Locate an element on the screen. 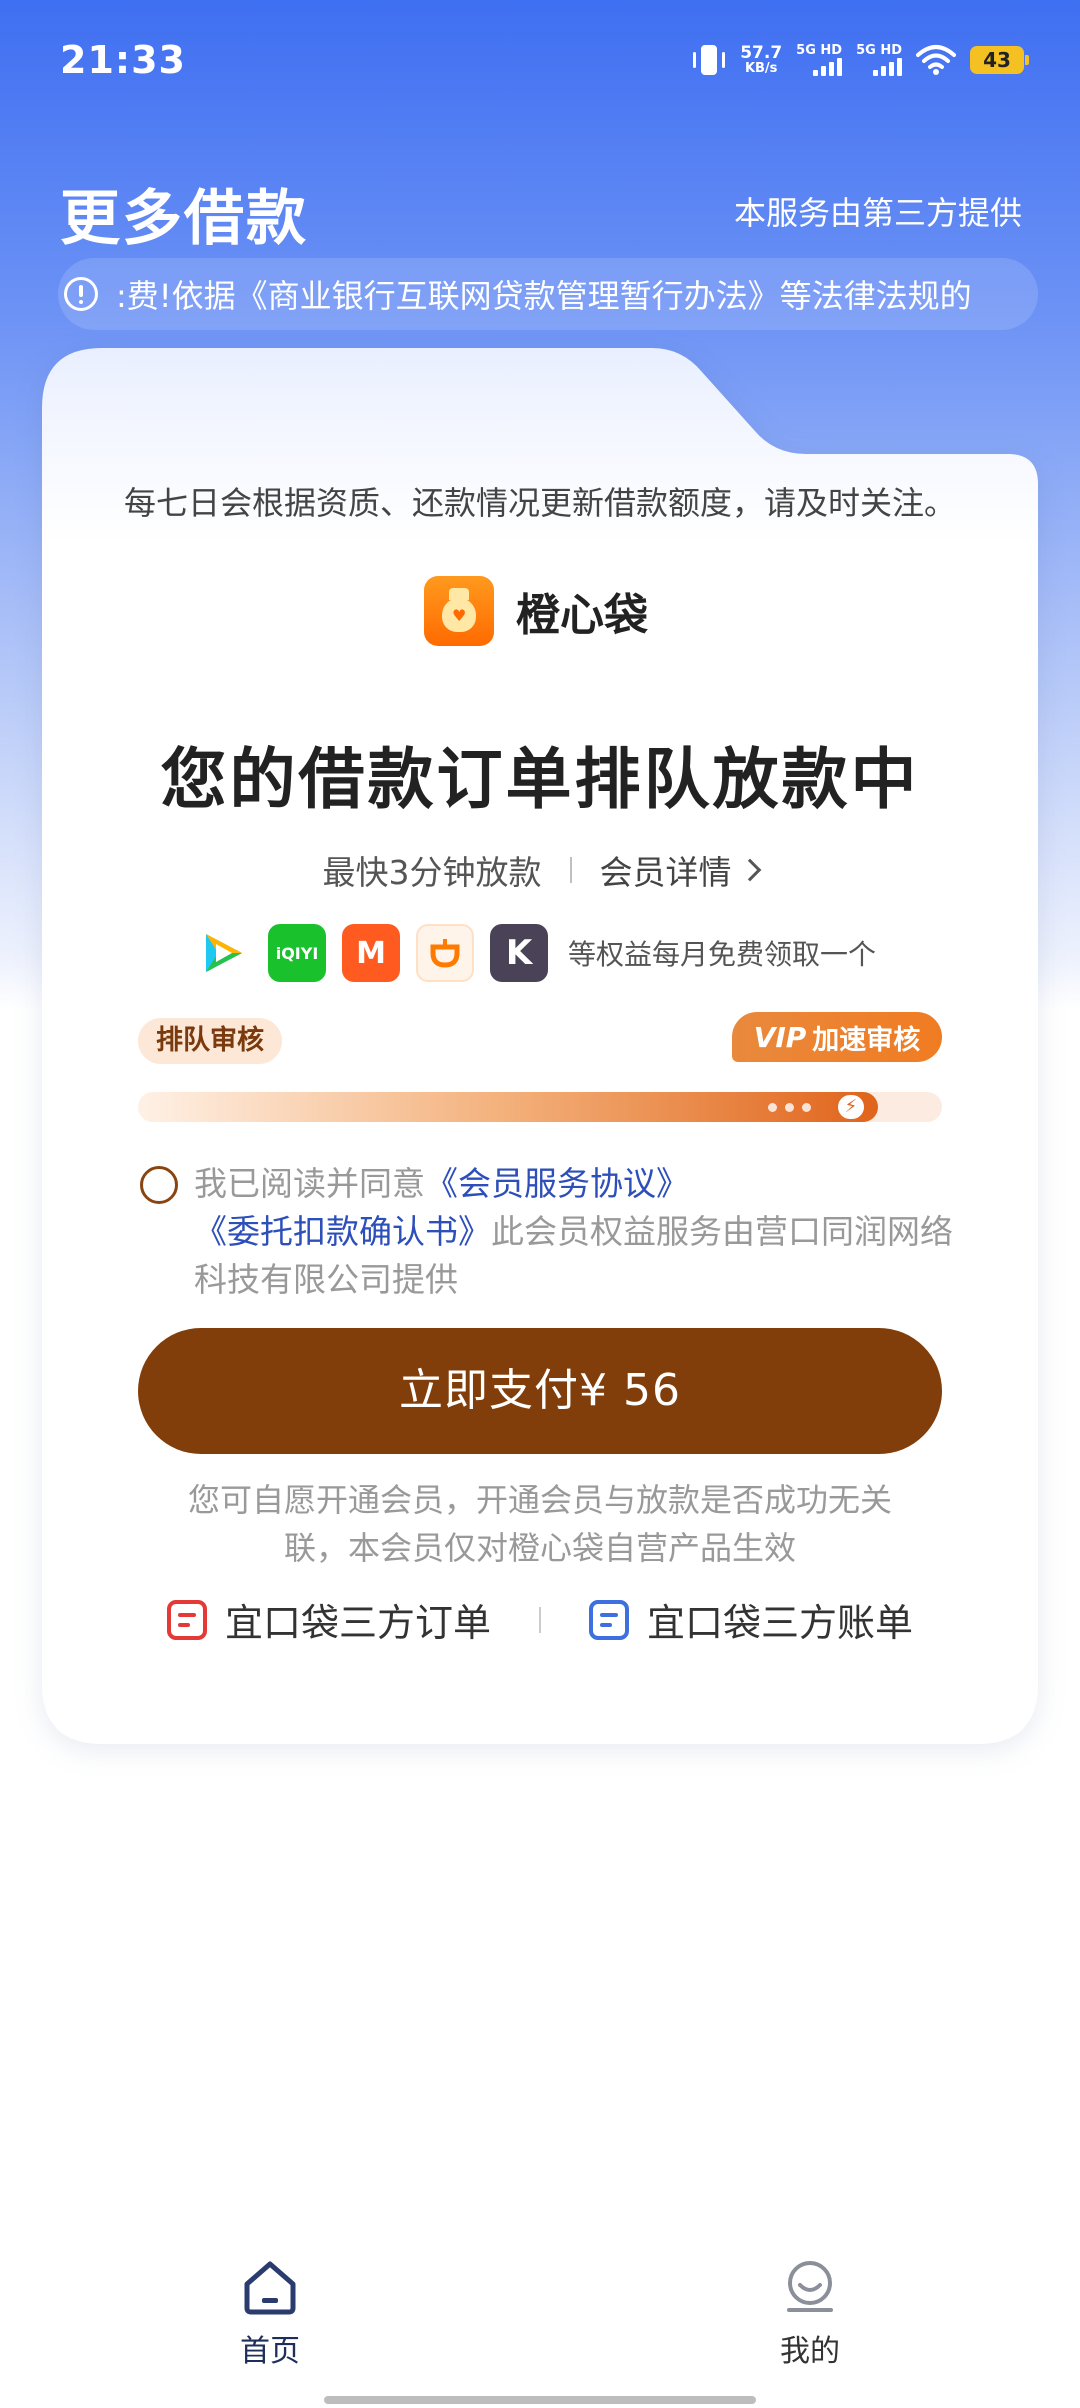  provider-note: 本服务由第三方提供 is located at coordinates (877, 213).